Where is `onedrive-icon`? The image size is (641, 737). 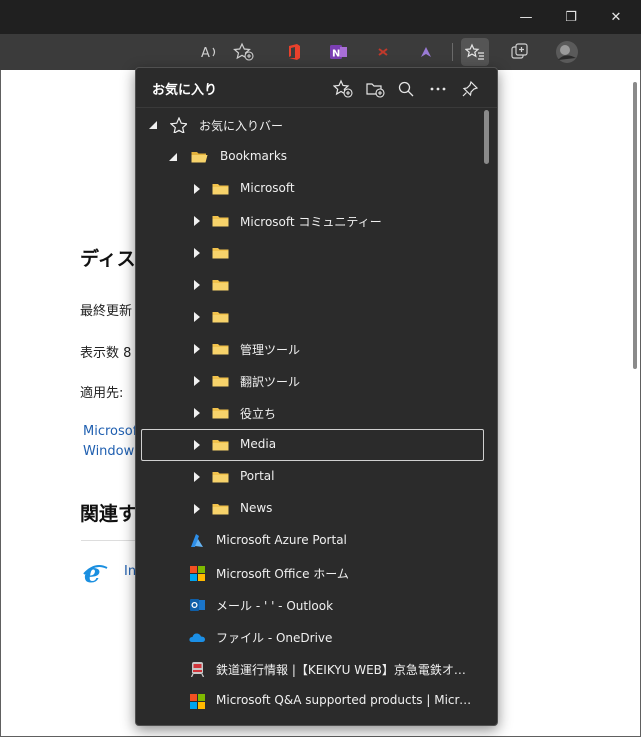
onedrive-icon is located at coordinates (197, 637).